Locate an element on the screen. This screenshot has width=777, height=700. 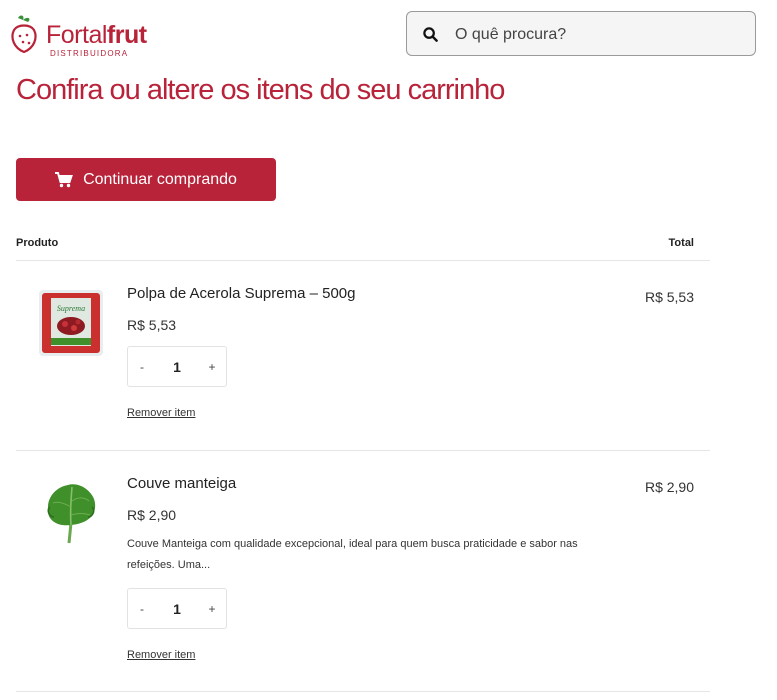
search-box is located at coordinates (581, 33).